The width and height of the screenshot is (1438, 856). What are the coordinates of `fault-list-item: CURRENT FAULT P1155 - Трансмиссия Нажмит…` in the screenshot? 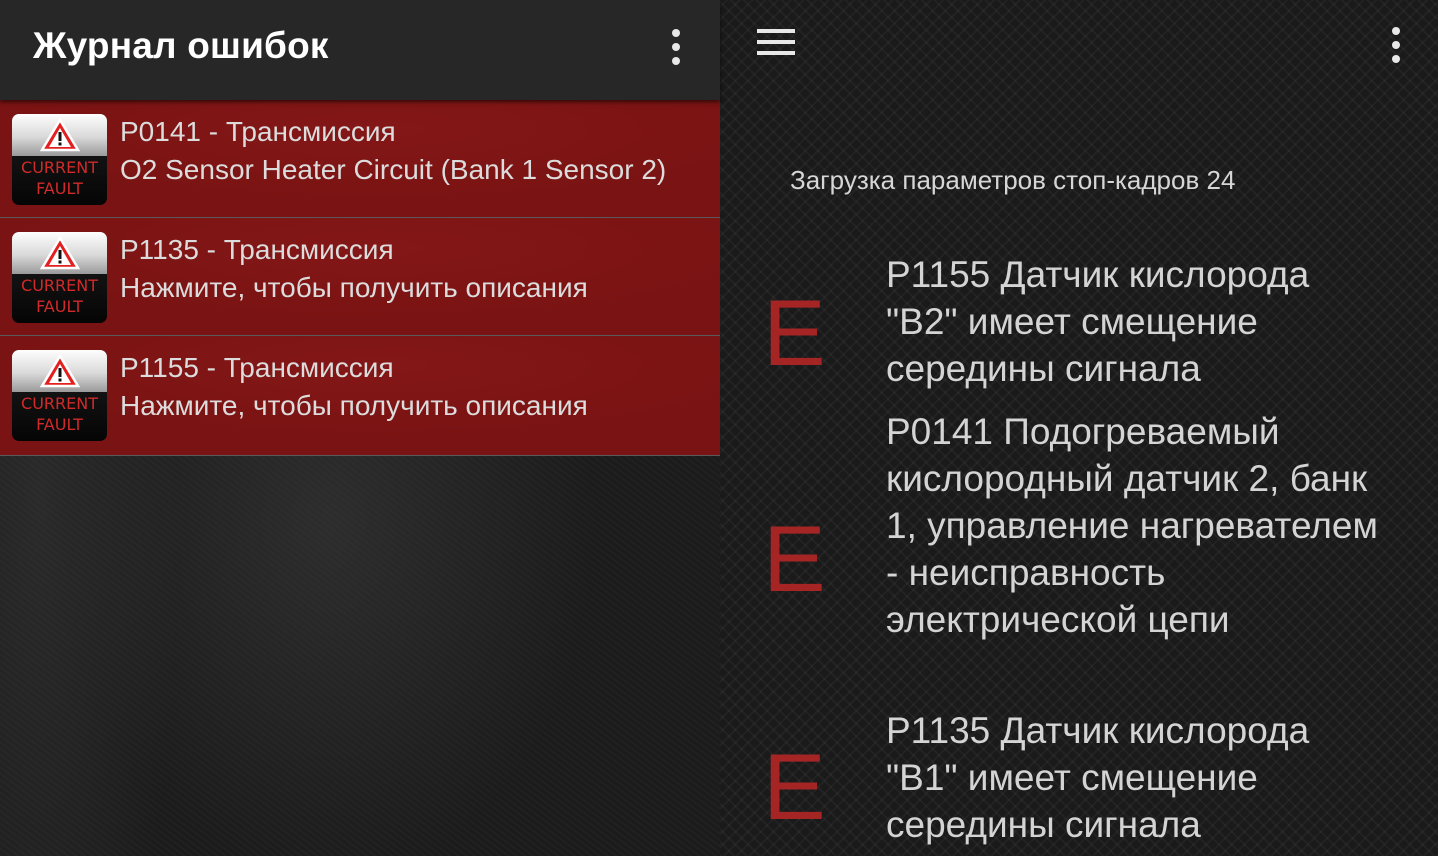 It's located at (360, 396).